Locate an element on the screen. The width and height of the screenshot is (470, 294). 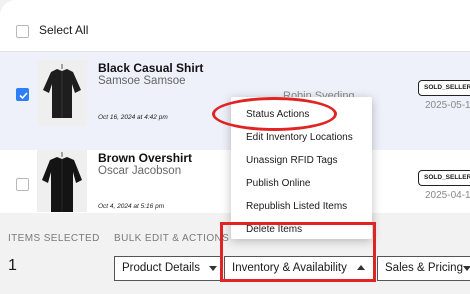
product-details-button: Product Details is located at coordinates (168, 268).